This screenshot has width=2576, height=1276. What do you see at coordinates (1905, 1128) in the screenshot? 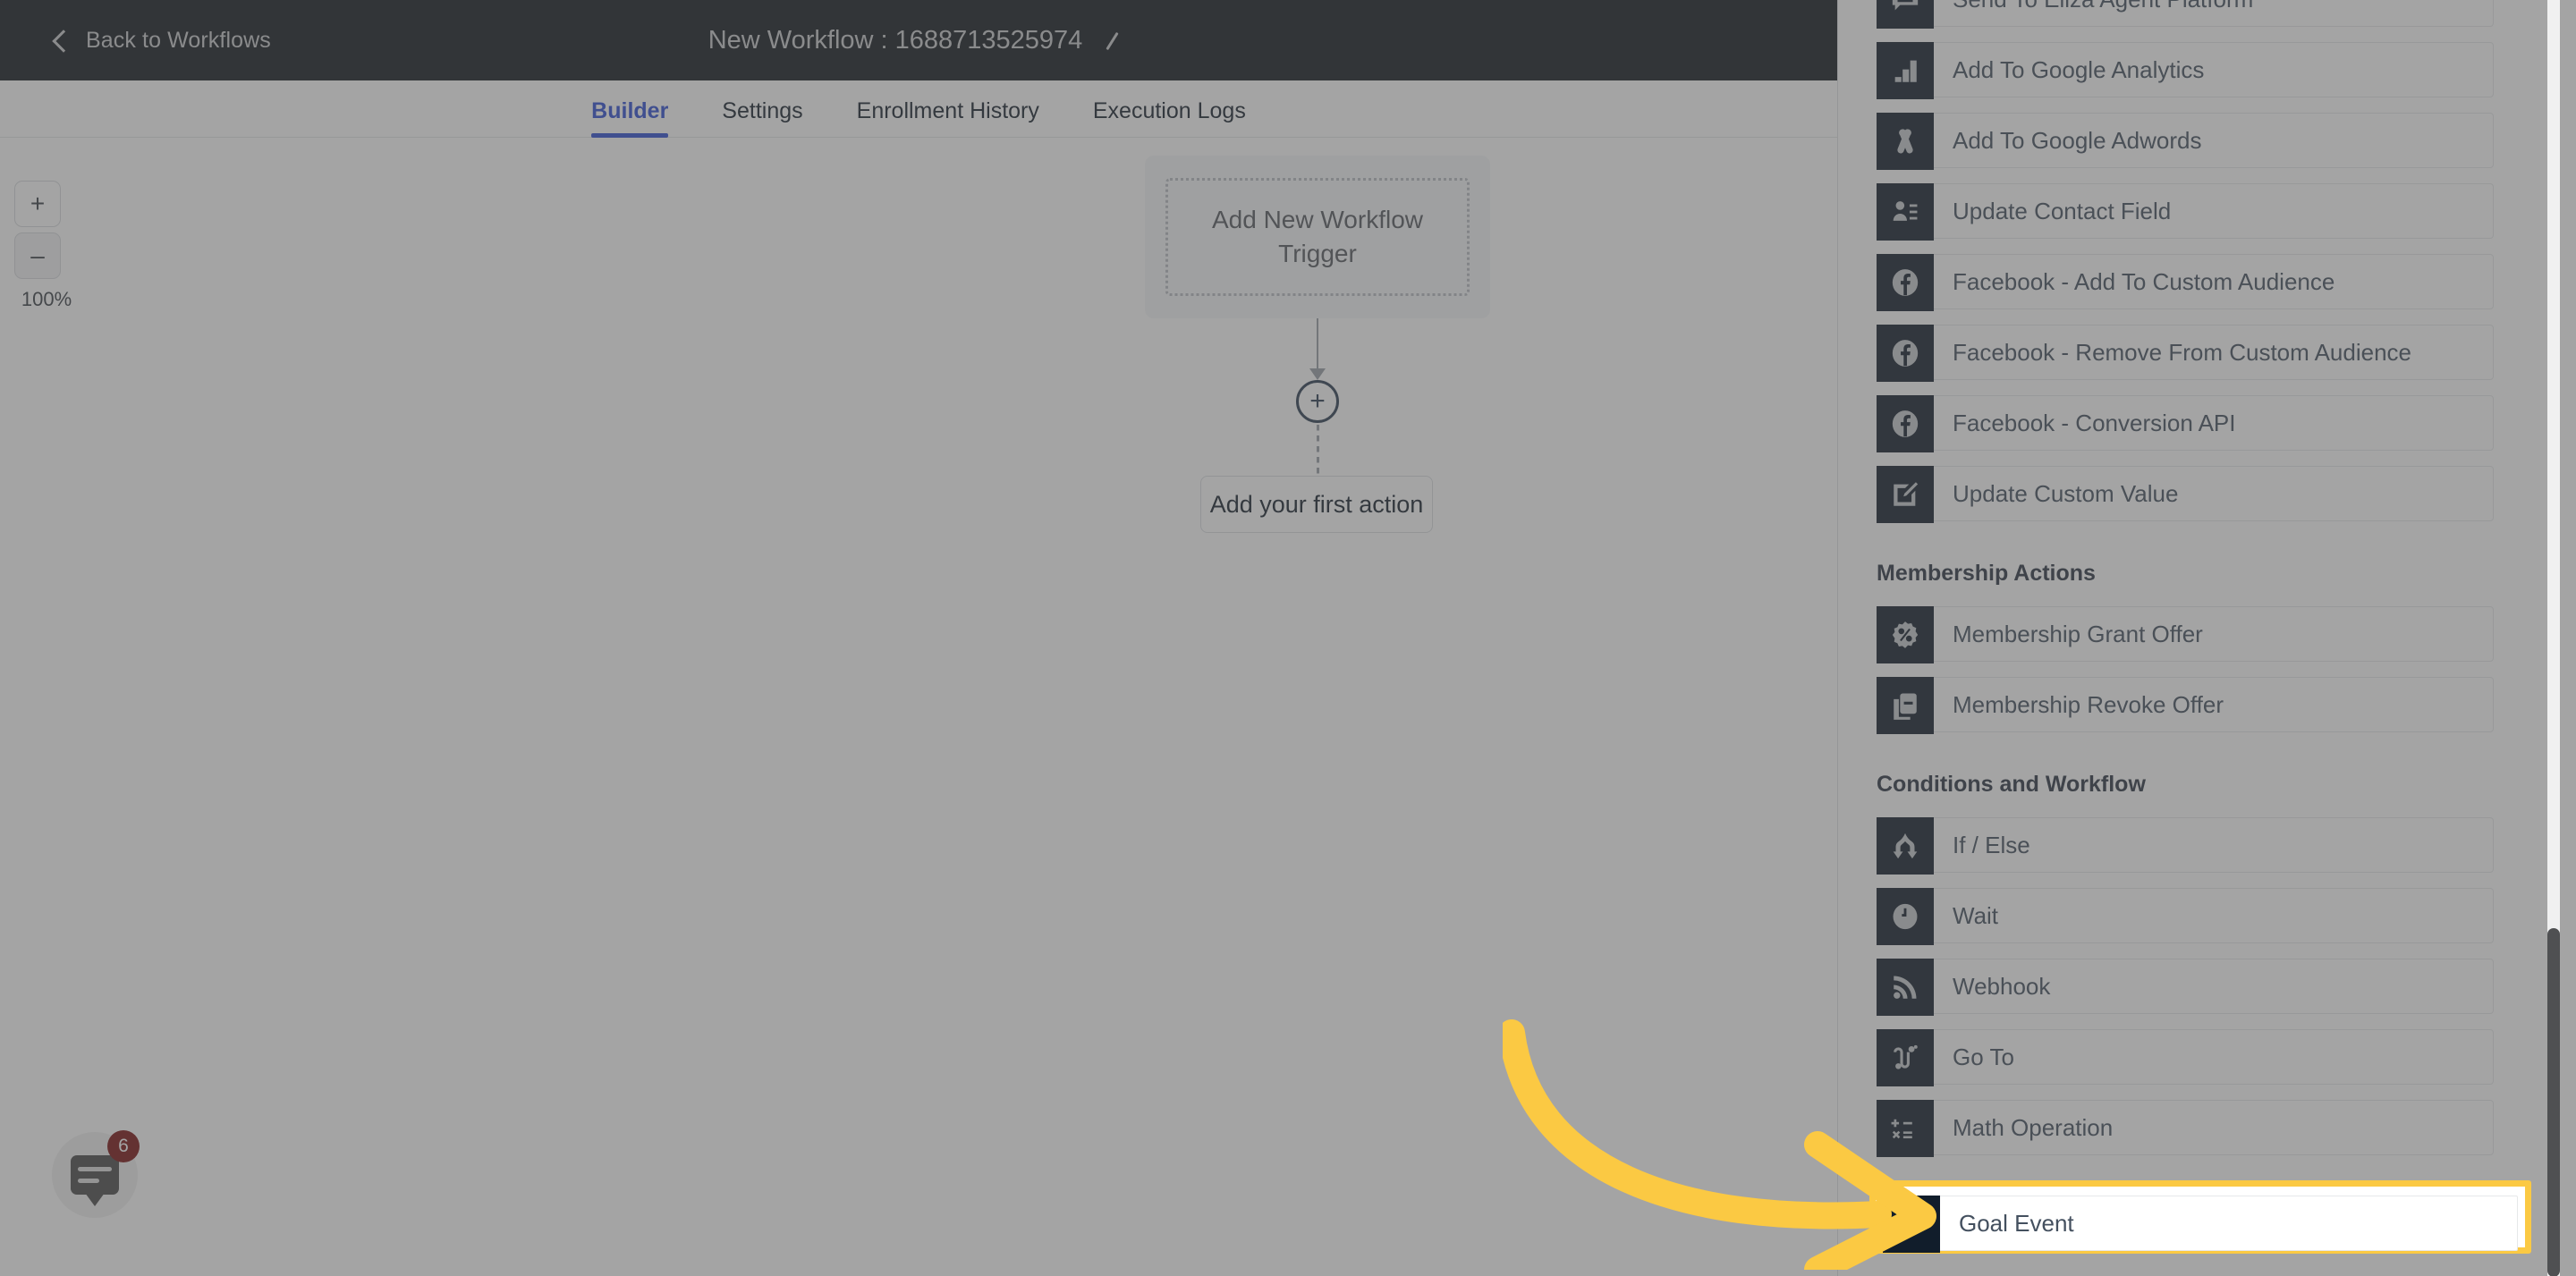
I see `math-operators-icon` at bounding box center [1905, 1128].